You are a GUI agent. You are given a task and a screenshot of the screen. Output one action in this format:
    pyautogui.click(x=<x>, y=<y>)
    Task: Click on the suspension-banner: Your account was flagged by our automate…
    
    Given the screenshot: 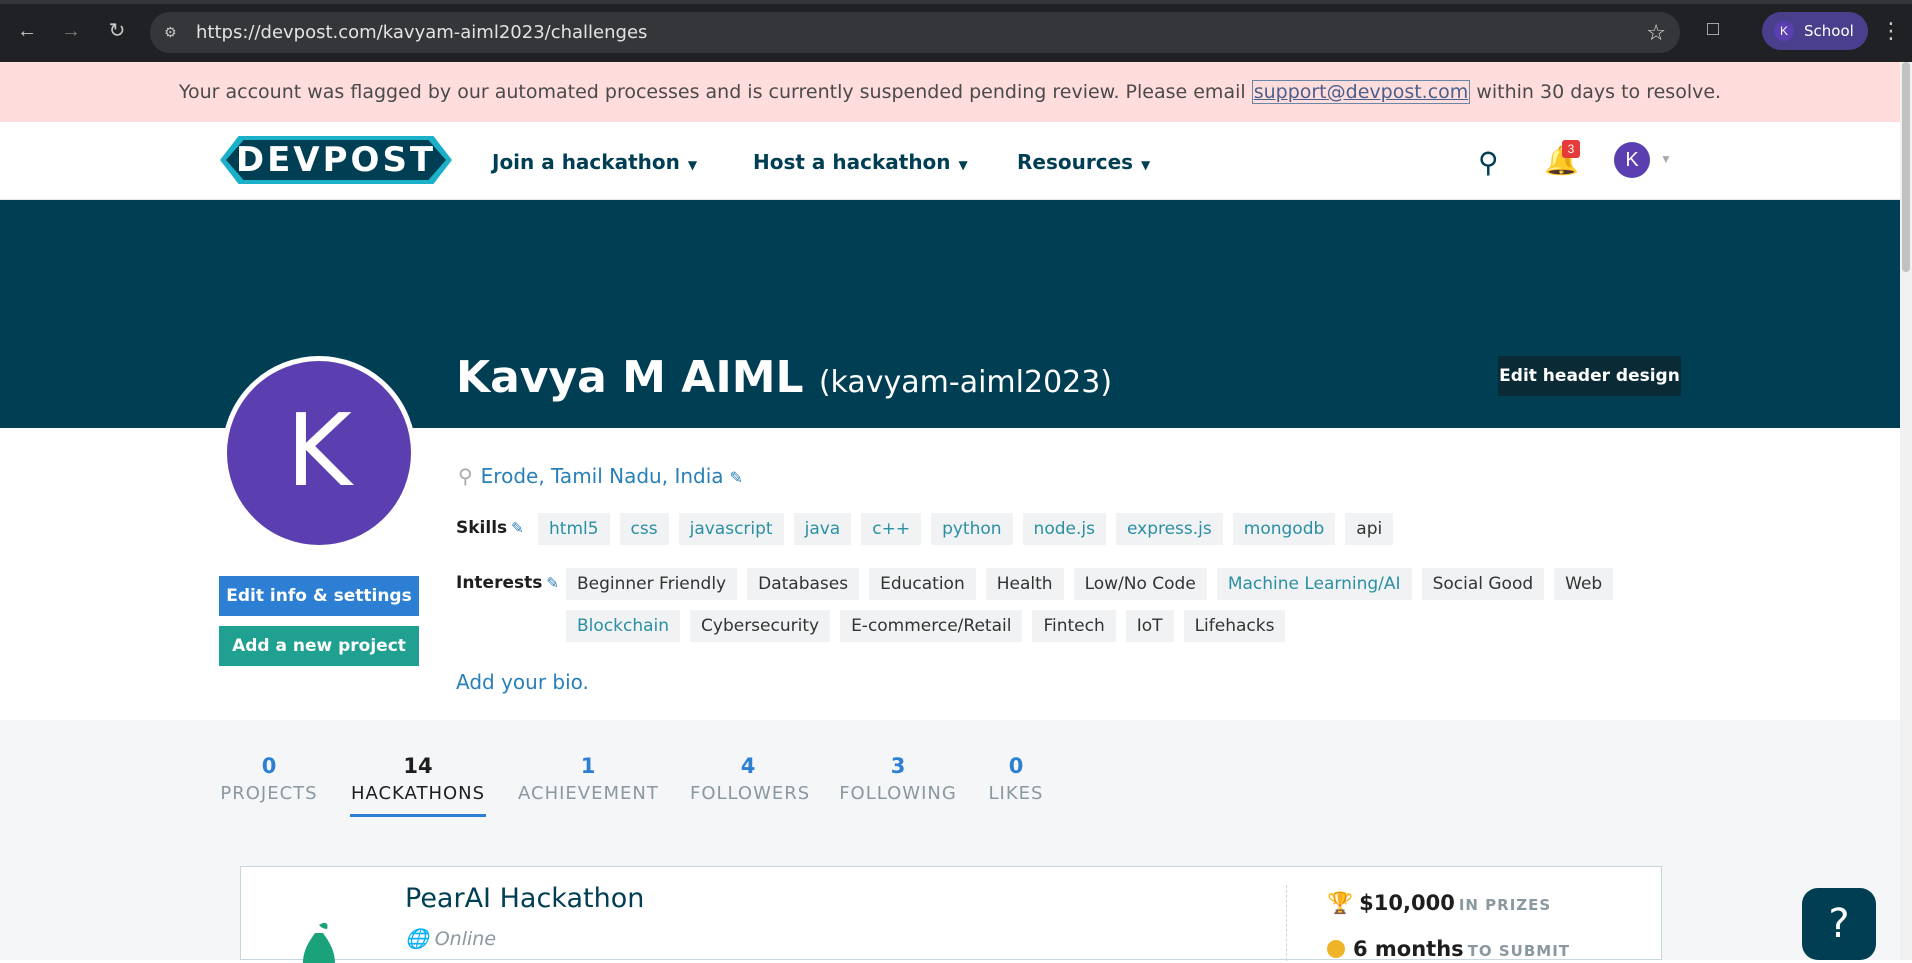 What is the action you would take?
    pyautogui.click(x=950, y=92)
    